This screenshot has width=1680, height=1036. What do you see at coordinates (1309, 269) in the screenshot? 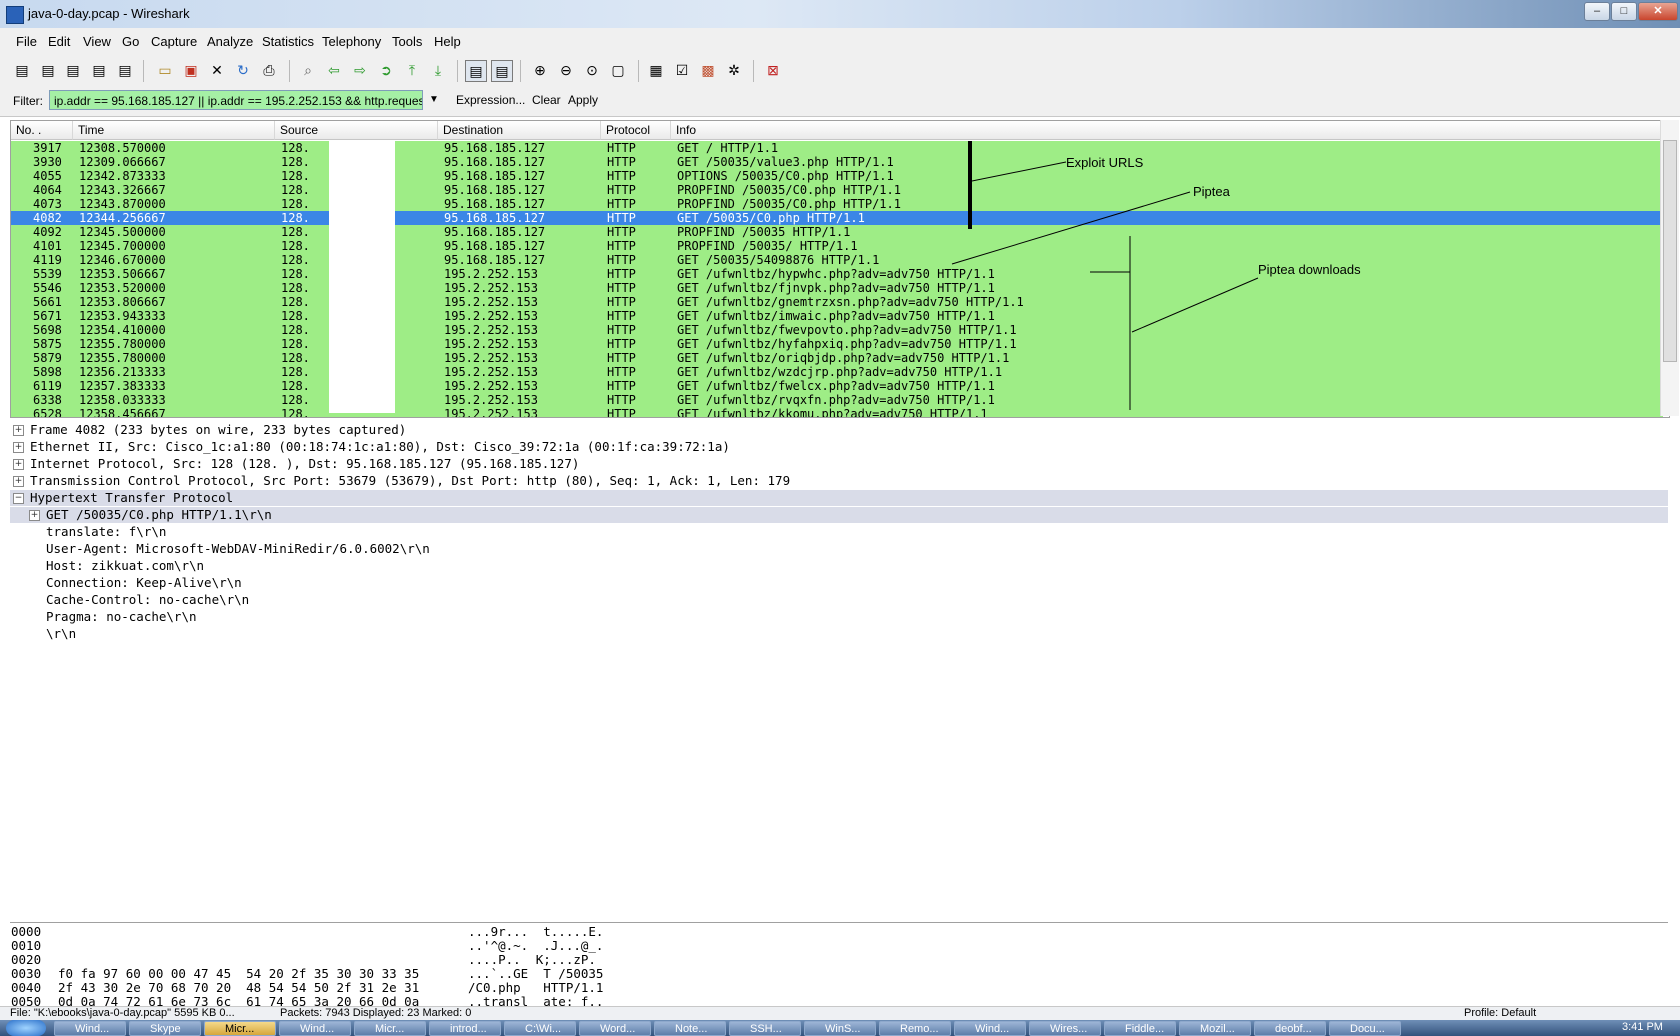
I see `annotation-piptea-downloads: Piptea downloads` at bounding box center [1309, 269].